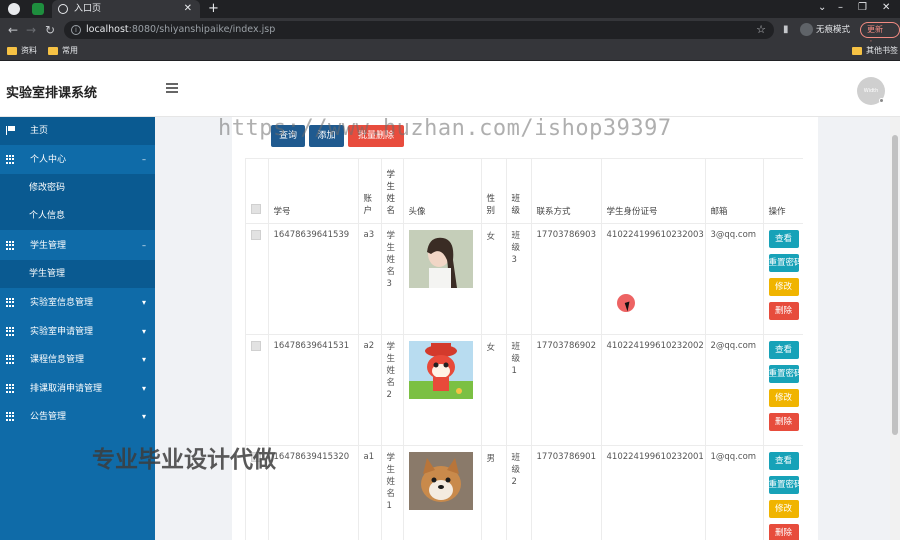 The width and height of the screenshot is (900, 540). I want to click on sidepanel-icon: ▮, so click(786, 30).